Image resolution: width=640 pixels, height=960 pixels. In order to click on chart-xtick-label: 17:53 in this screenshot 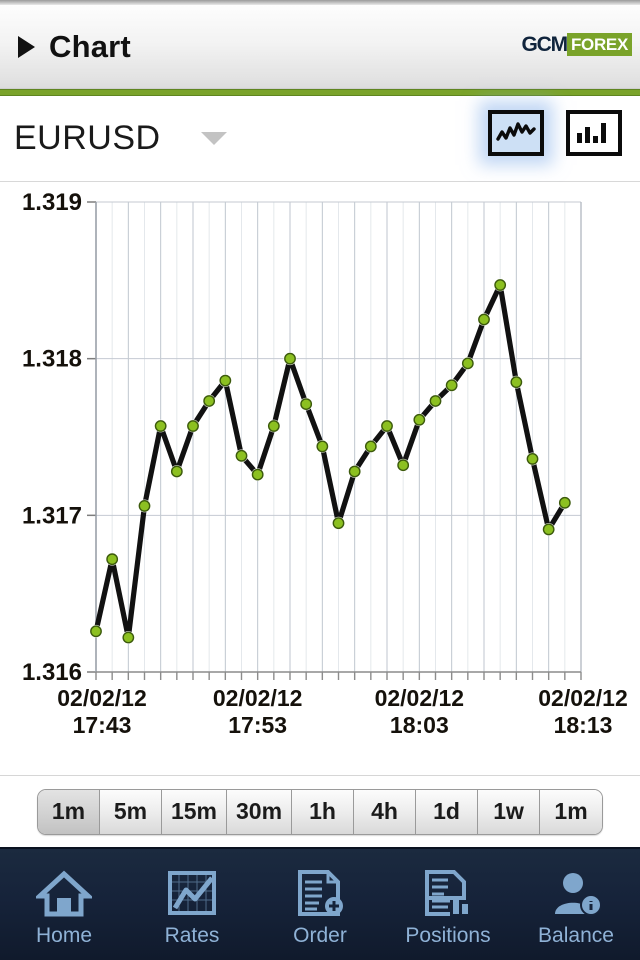, I will do `click(257, 725)`.